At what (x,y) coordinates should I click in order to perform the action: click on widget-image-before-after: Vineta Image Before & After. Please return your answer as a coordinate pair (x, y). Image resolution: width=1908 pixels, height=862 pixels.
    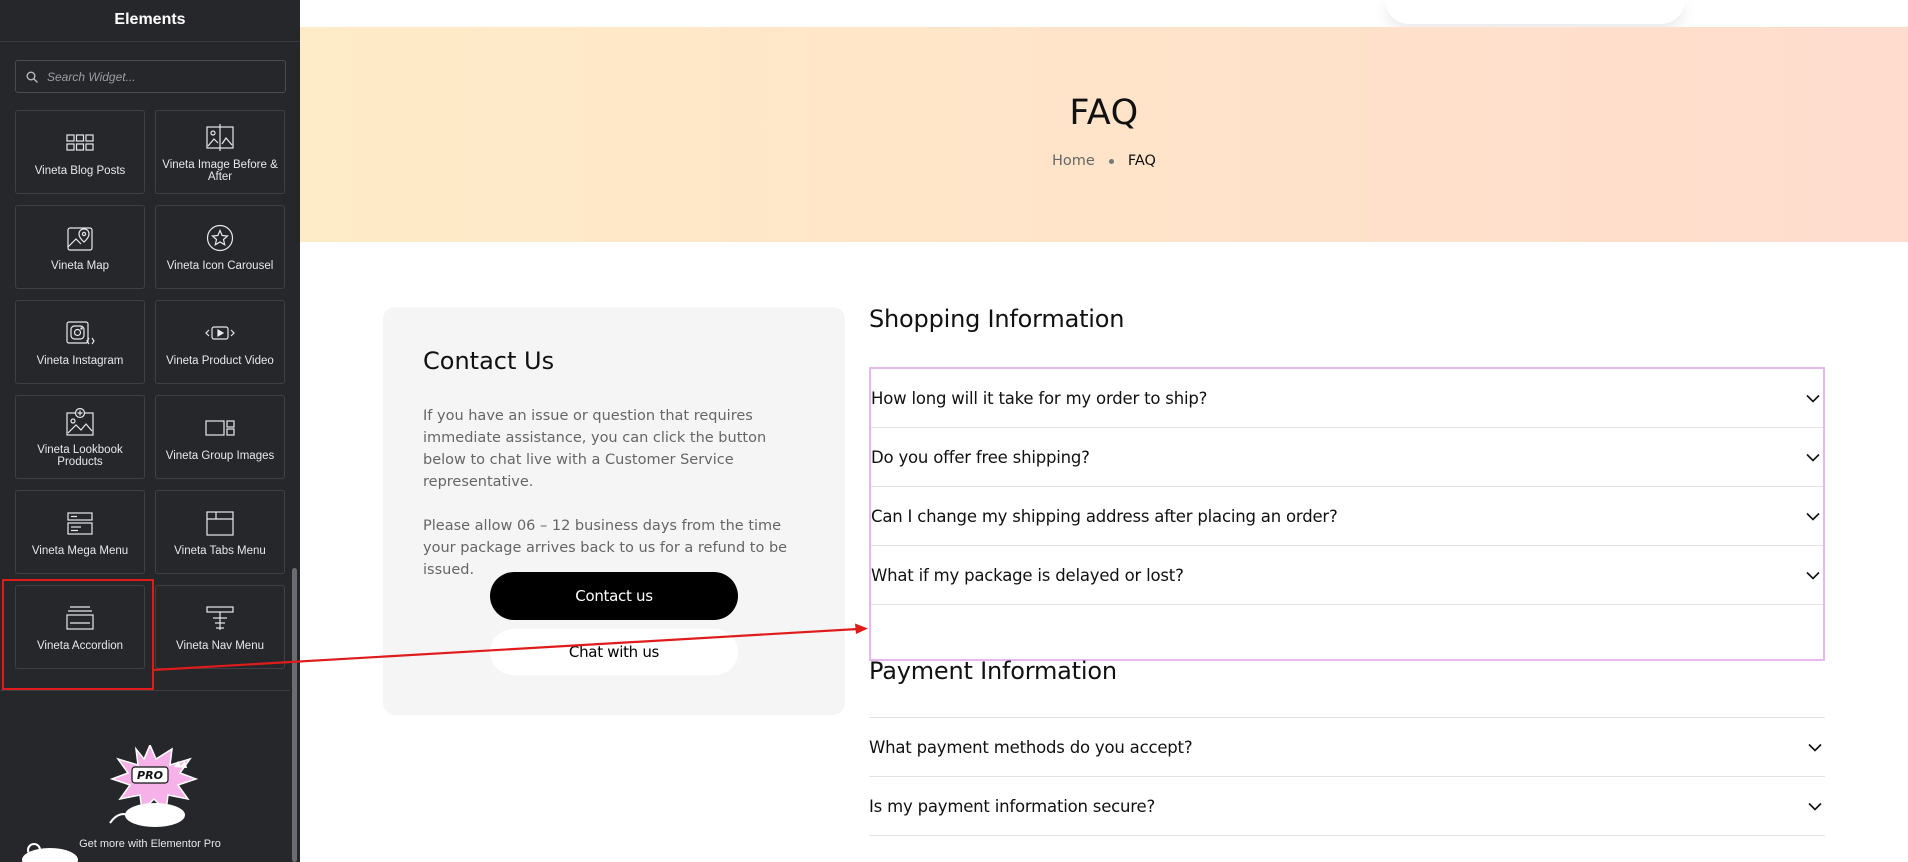
    Looking at the image, I should click on (220, 152).